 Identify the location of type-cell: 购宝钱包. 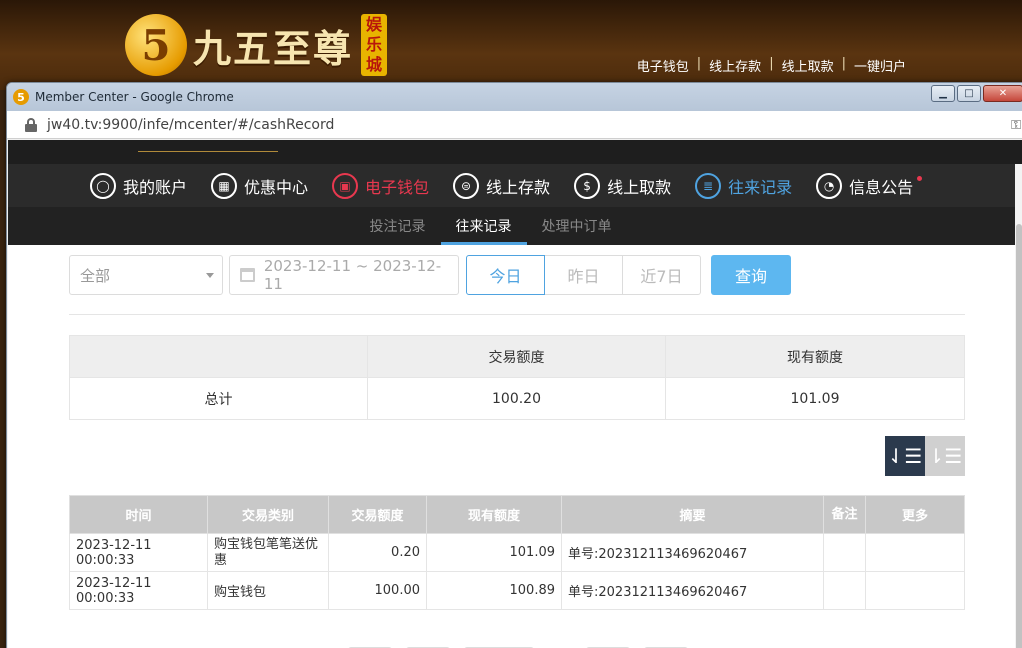
(268, 590).